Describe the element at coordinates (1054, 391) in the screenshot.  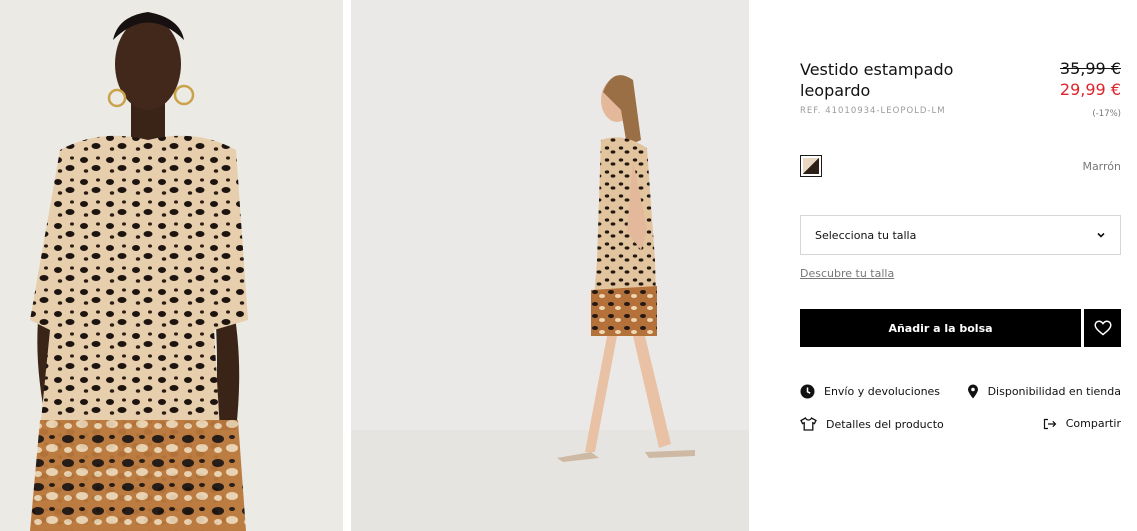
I see `store-availability-label: Disponibilidad en tienda` at that location.